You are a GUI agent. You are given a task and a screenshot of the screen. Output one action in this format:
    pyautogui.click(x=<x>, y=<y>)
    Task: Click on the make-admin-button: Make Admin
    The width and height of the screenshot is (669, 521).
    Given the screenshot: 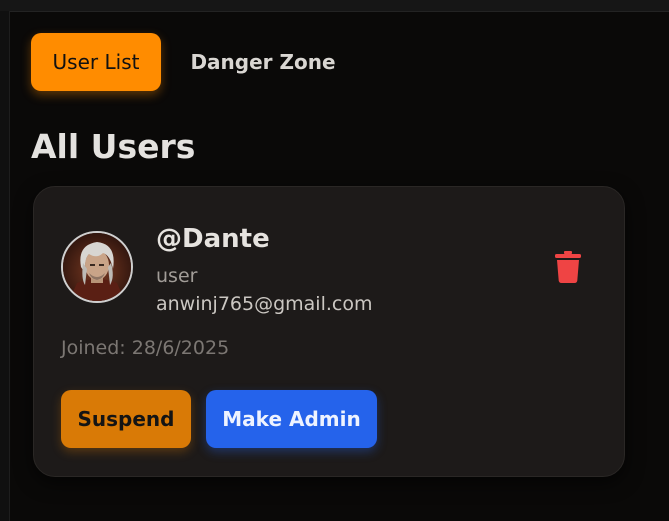 What is the action you would take?
    pyautogui.click(x=291, y=419)
    